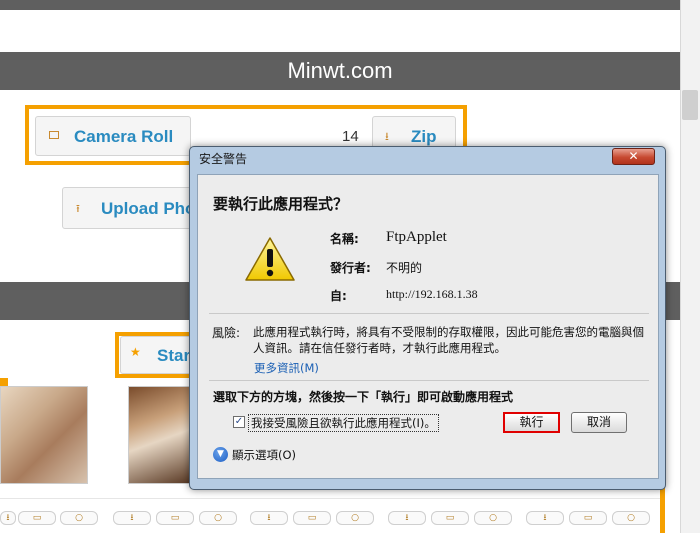  I want to click on source-url-value: http://192.168.1.38, so click(432, 294).